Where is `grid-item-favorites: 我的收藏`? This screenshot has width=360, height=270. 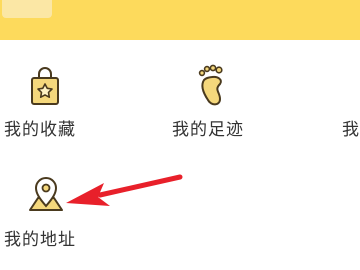 grid-item-favorites: 我的收藏 is located at coordinates (45, 105).